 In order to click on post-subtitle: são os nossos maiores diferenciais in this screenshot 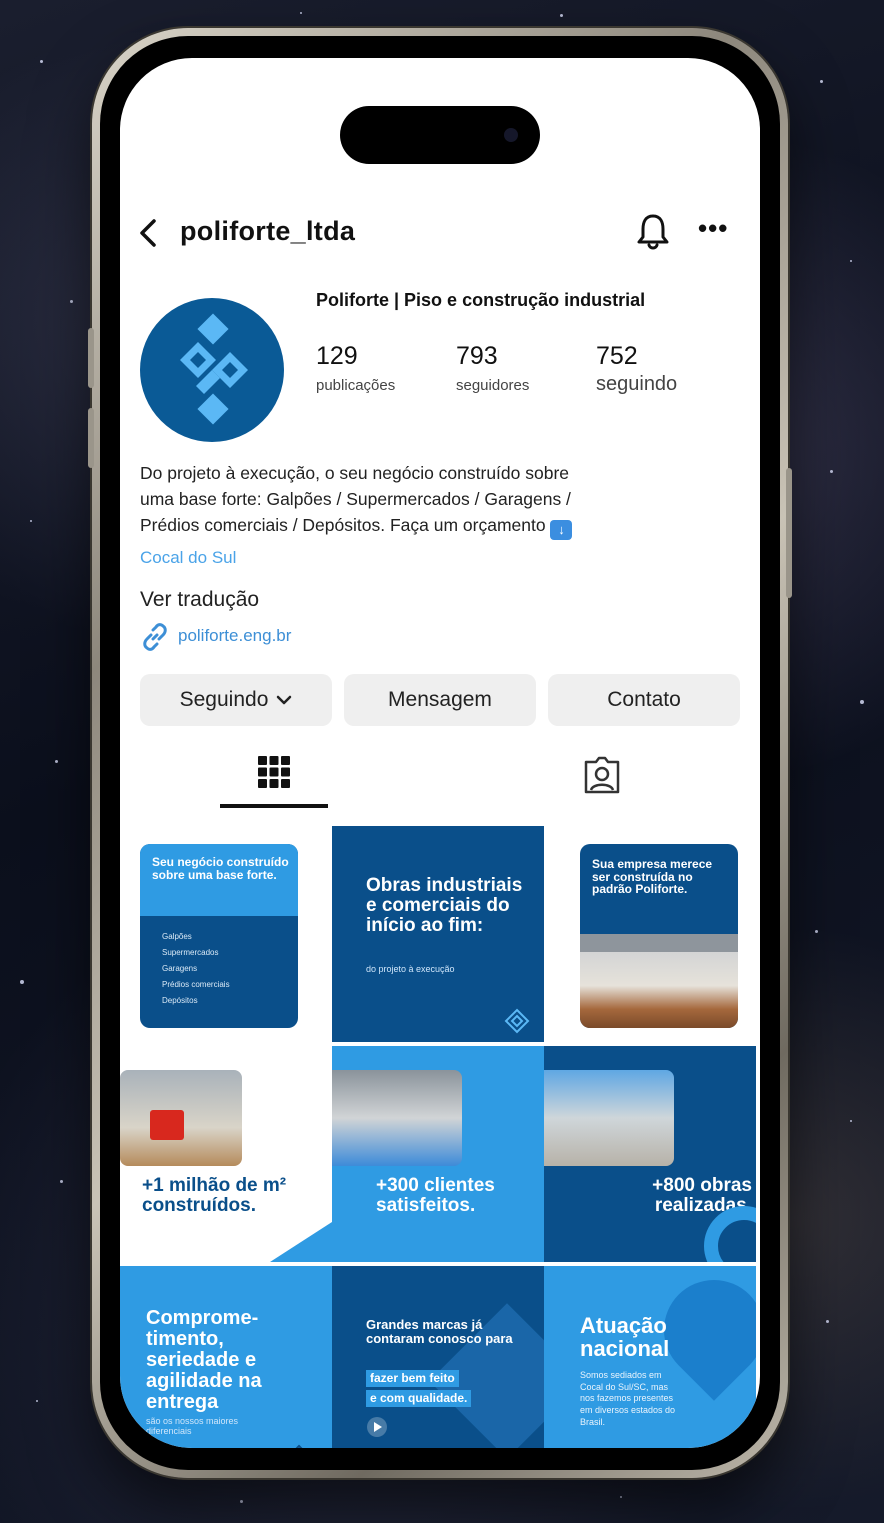, I will do `click(192, 1426)`.